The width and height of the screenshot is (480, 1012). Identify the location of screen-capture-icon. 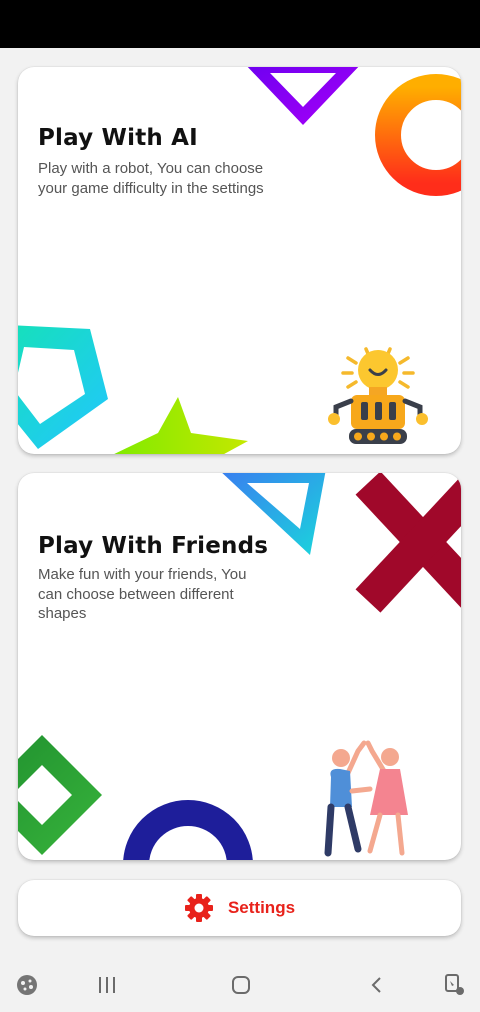
(454, 984).